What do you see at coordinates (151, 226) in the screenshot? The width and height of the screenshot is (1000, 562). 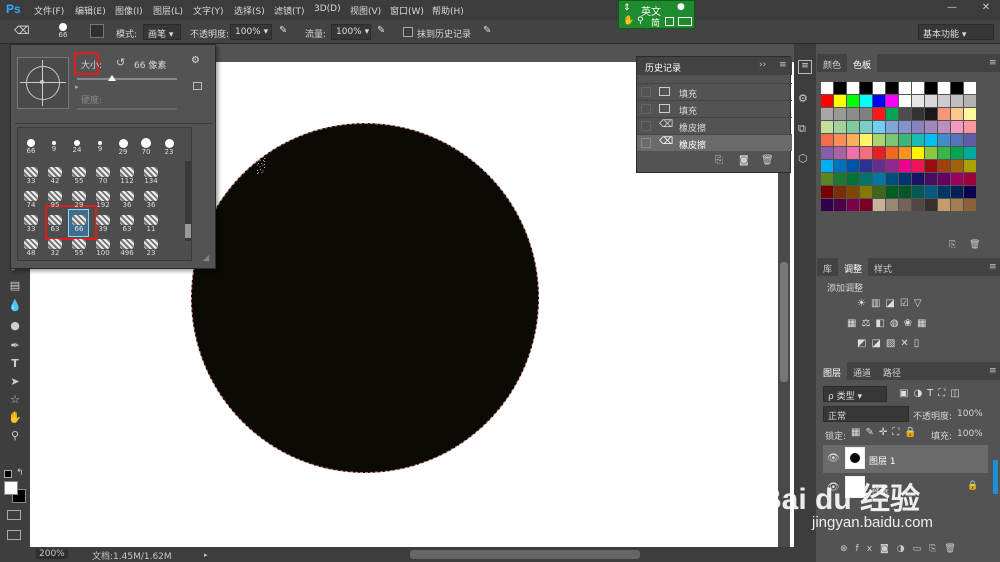 I see `brush-preset: 11` at bounding box center [151, 226].